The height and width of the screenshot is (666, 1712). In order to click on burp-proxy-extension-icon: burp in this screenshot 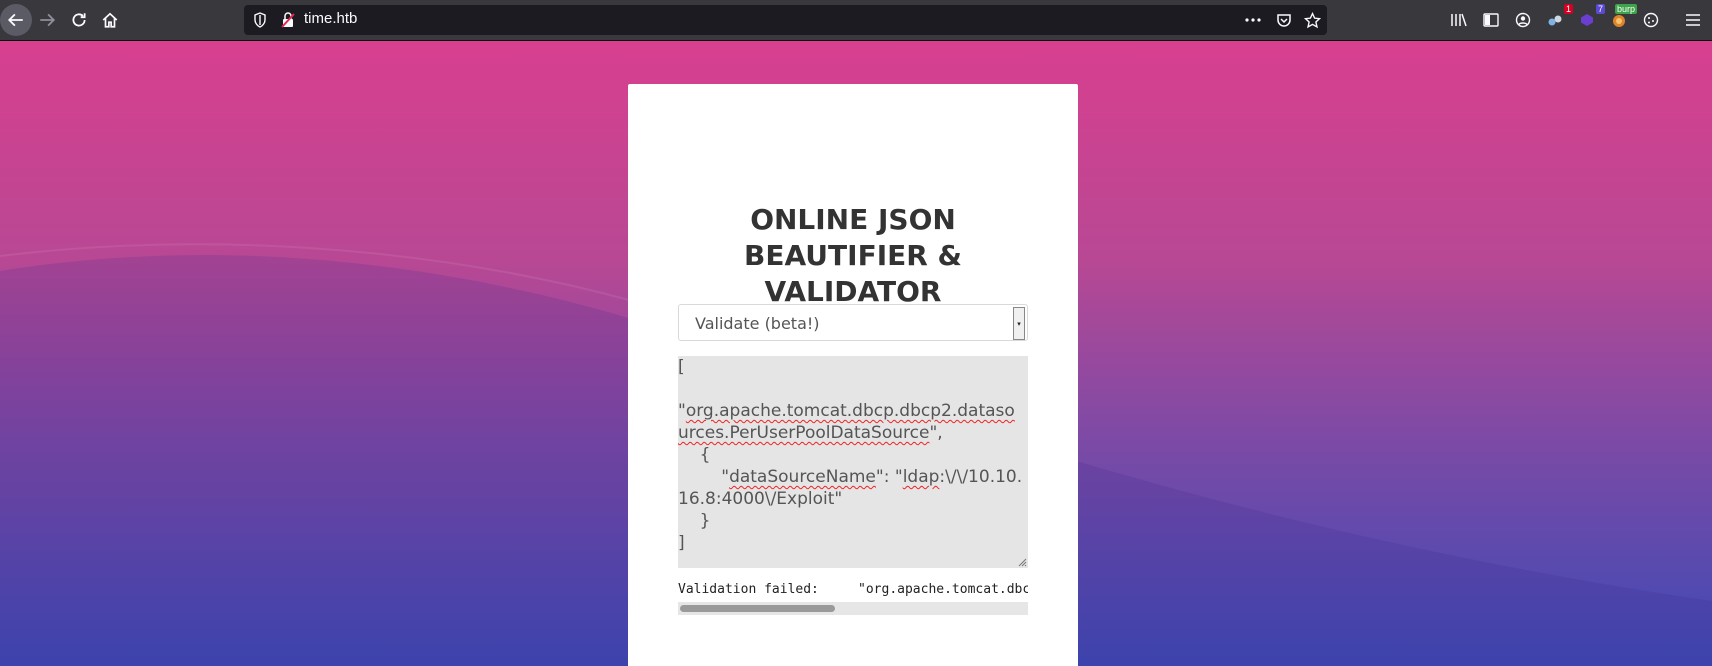, I will do `click(1622, 17)`.